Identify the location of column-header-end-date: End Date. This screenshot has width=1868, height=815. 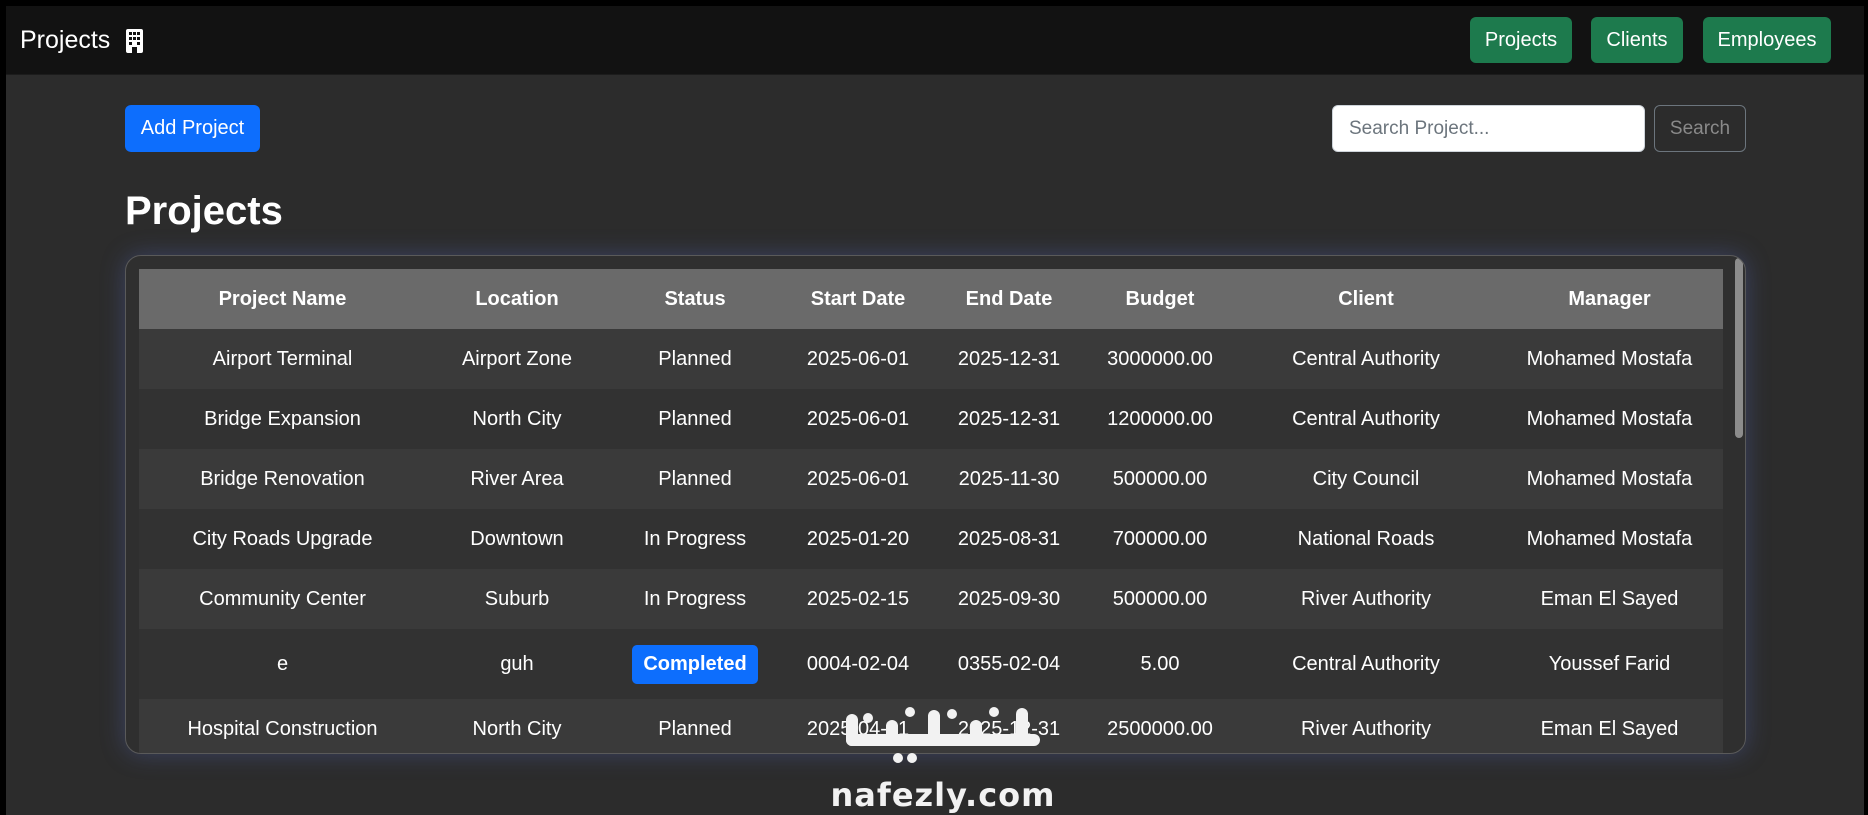
(1009, 299).